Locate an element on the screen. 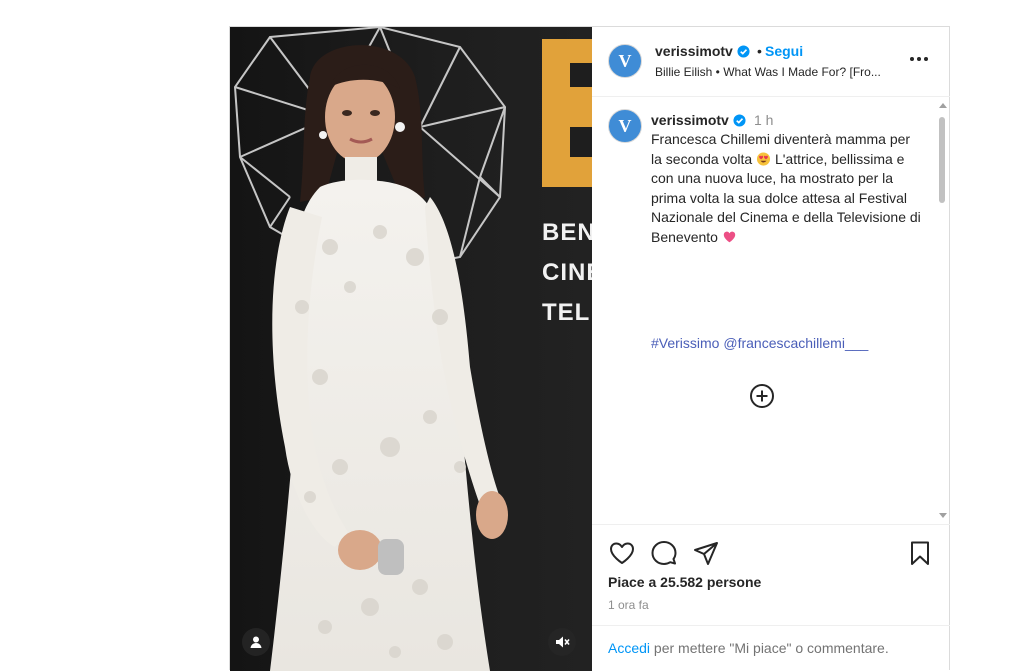  comment-icon is located at coordinates (664, 553).